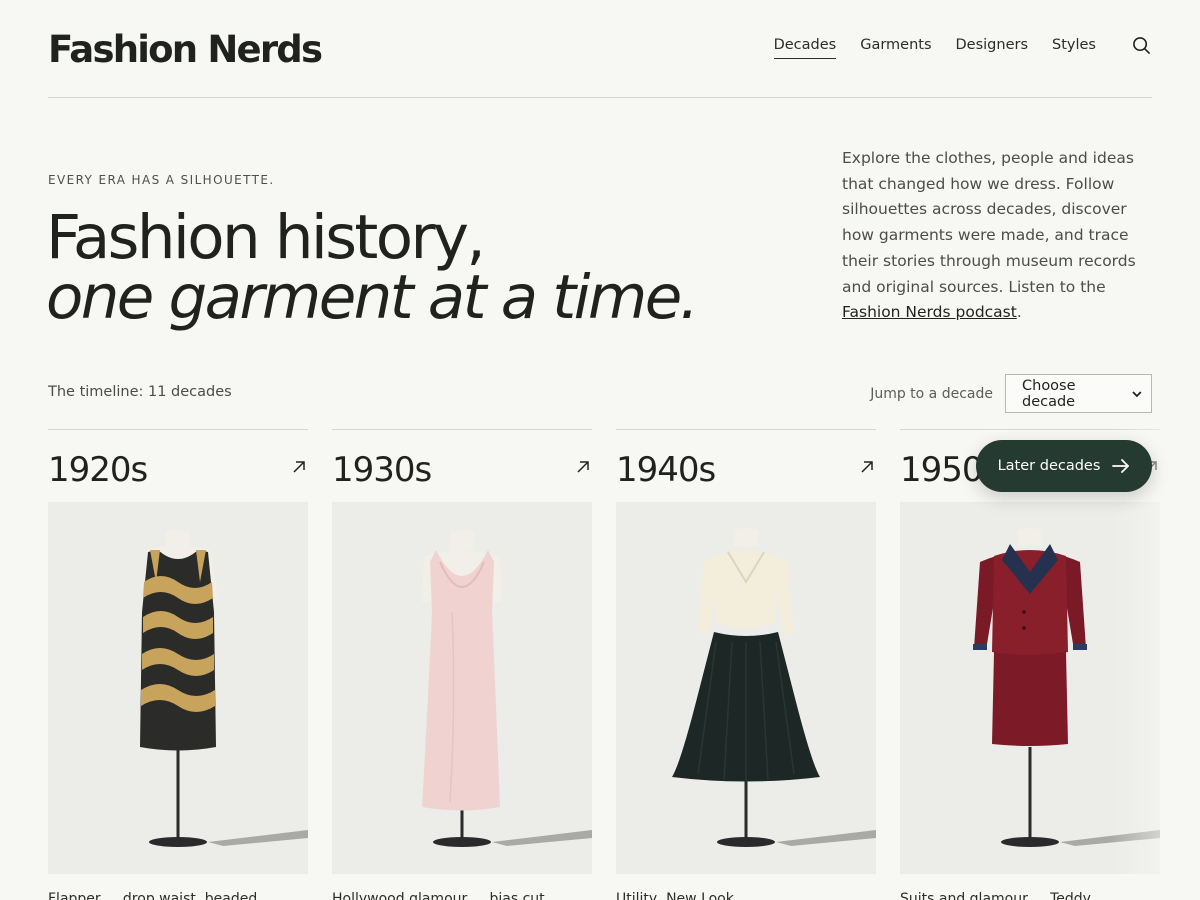 The image size is (1200, 900). Describe the element at coordinates (951, 47) in the screenshot. I see `main-nav: Decades Garments Designers Styles` at that location.